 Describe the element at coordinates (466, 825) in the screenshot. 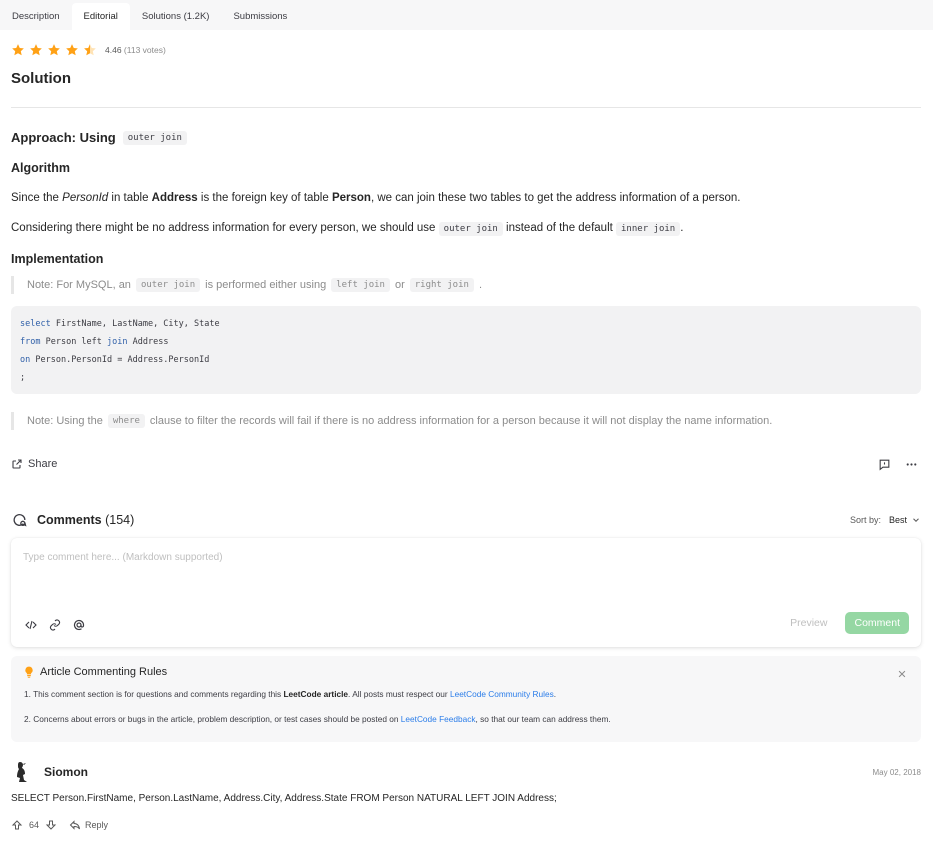

I see `comment-actions: 64 Reply` at that location.